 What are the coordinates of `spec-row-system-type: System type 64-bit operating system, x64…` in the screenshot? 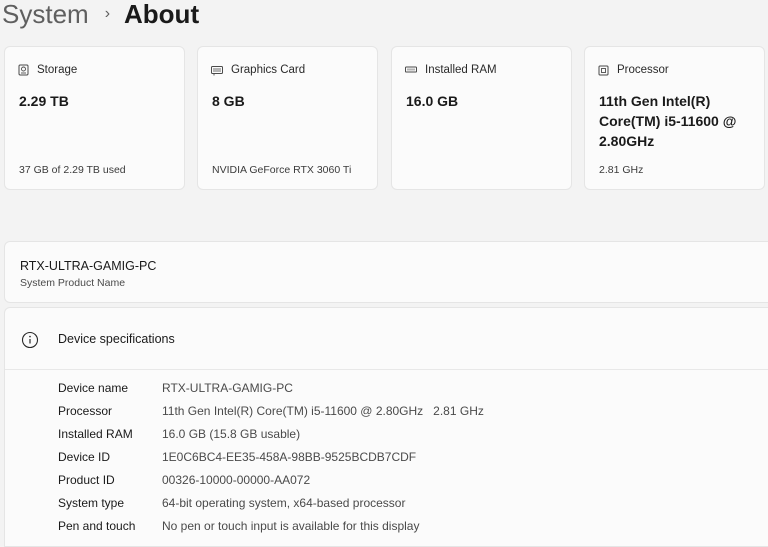 It's located at (231, 503).